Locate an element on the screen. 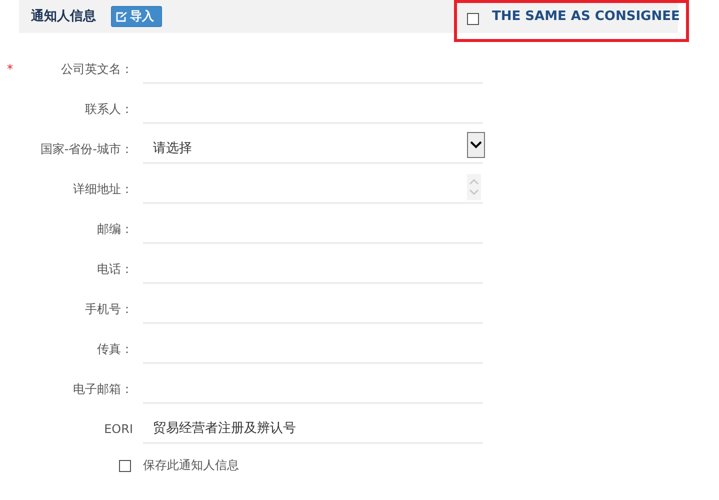 The height and width of the screenshot is (500, 719). field-label: EORI is located at coordinates (118, 429).